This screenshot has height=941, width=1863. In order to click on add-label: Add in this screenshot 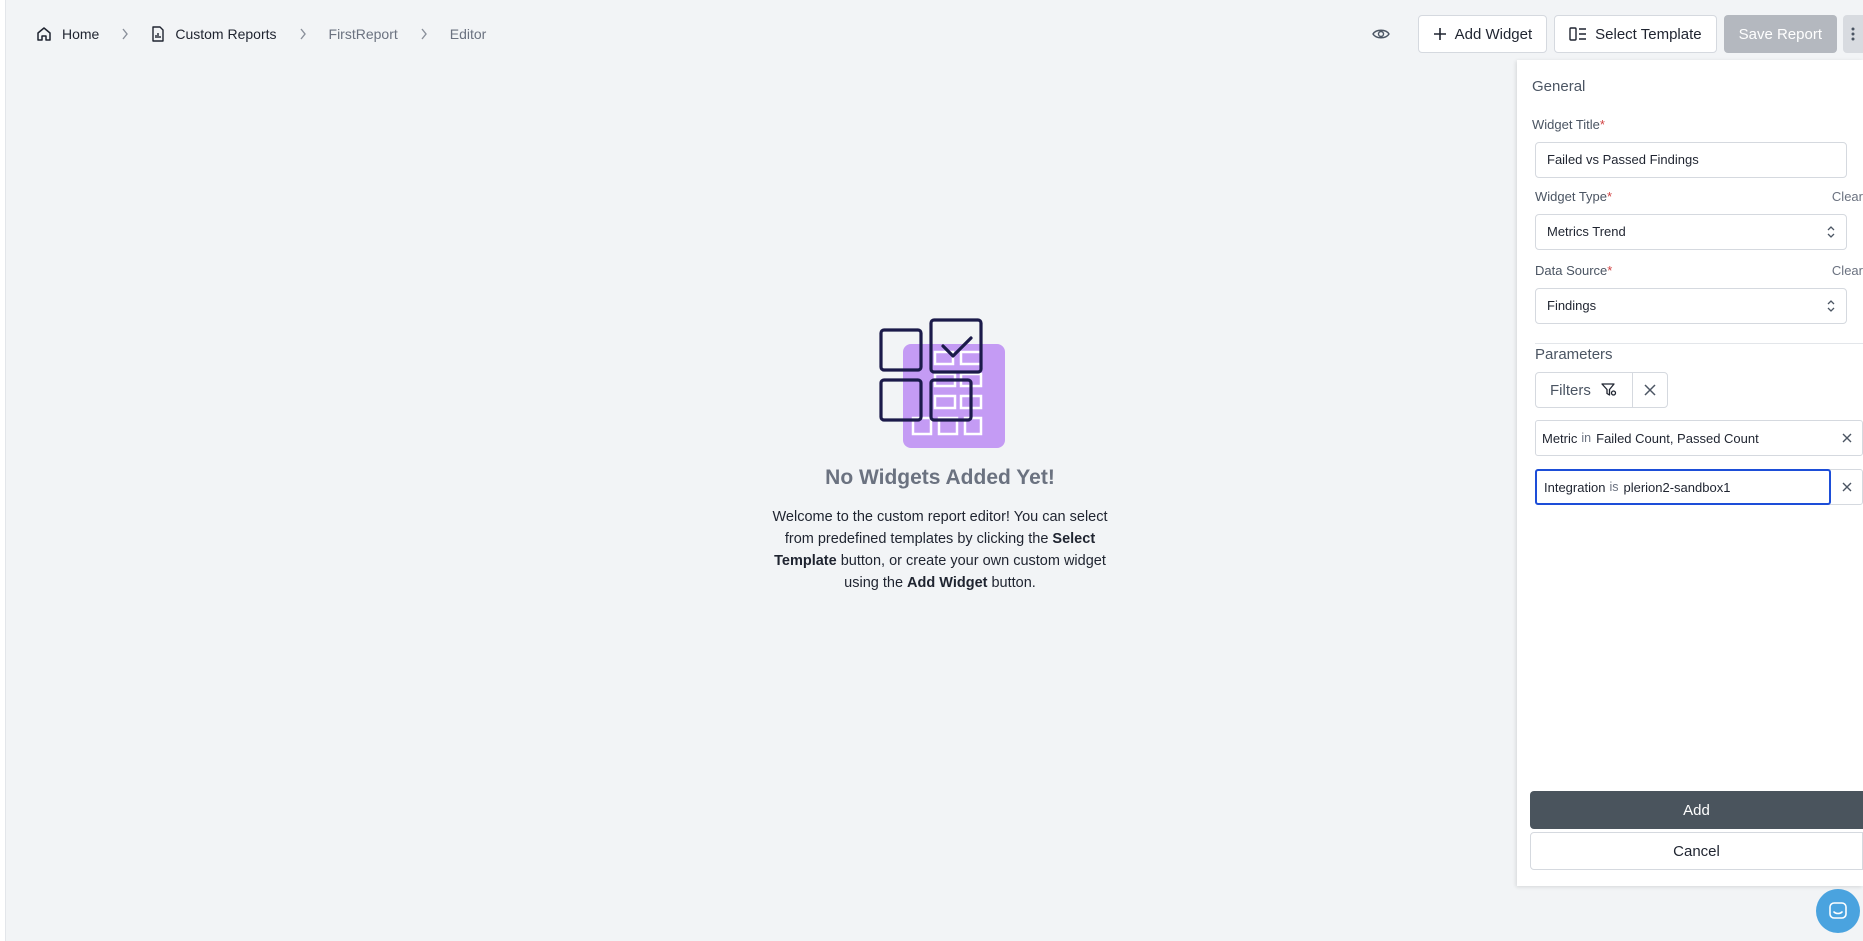, I will do `click(1696, 810)`.